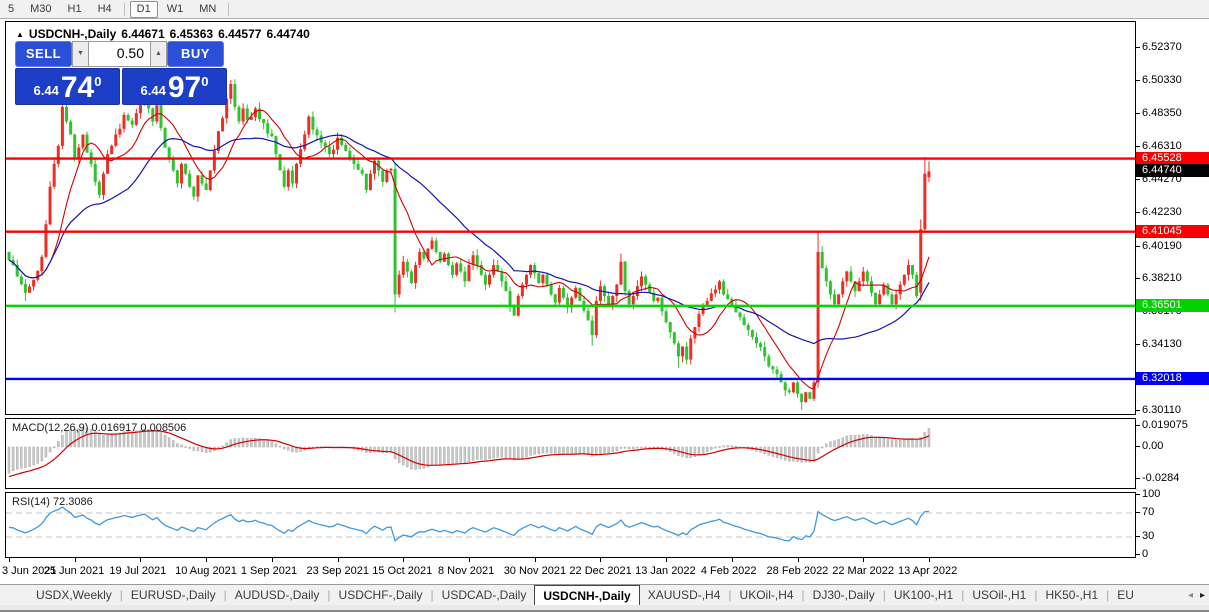 The width and height of the screenshot is (1209, 612). Describe the element at coordinates (1172, 378) in the screenshot. I see `price-level-chip: 6.32018` at that location.